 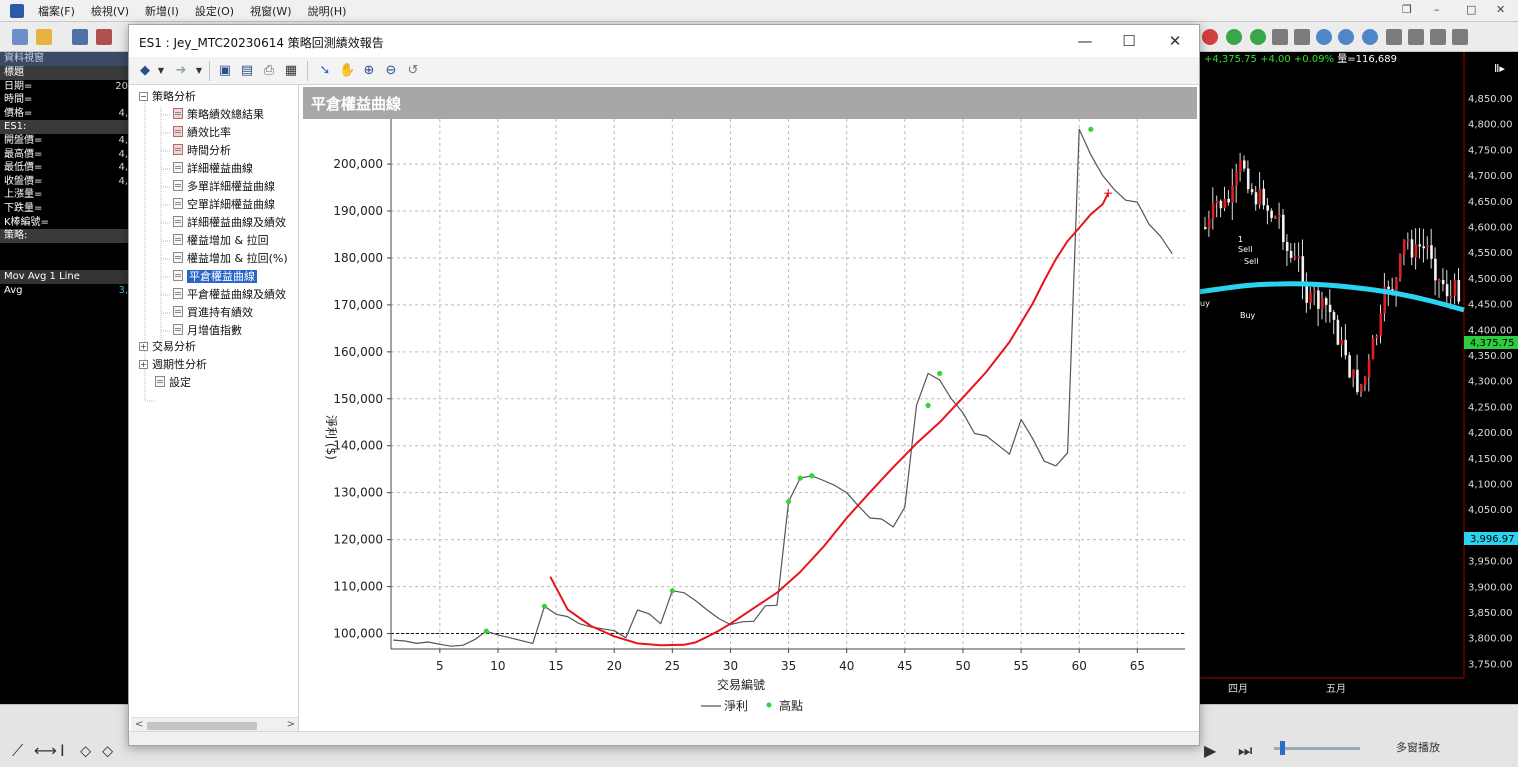 I want to click on speed-slider, so click(x=1317, y=748).